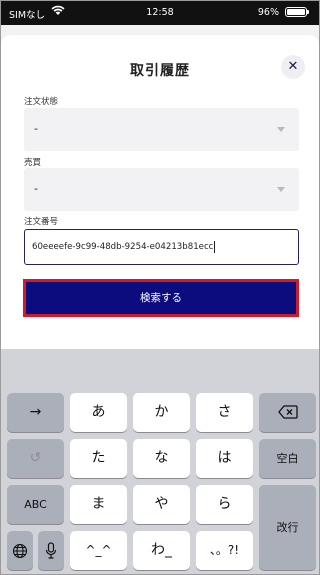  What do you see at coordinates (161, 550) in the screenshot?
I see `kana-key-wa: わ_` at bounding box center [161, 550].